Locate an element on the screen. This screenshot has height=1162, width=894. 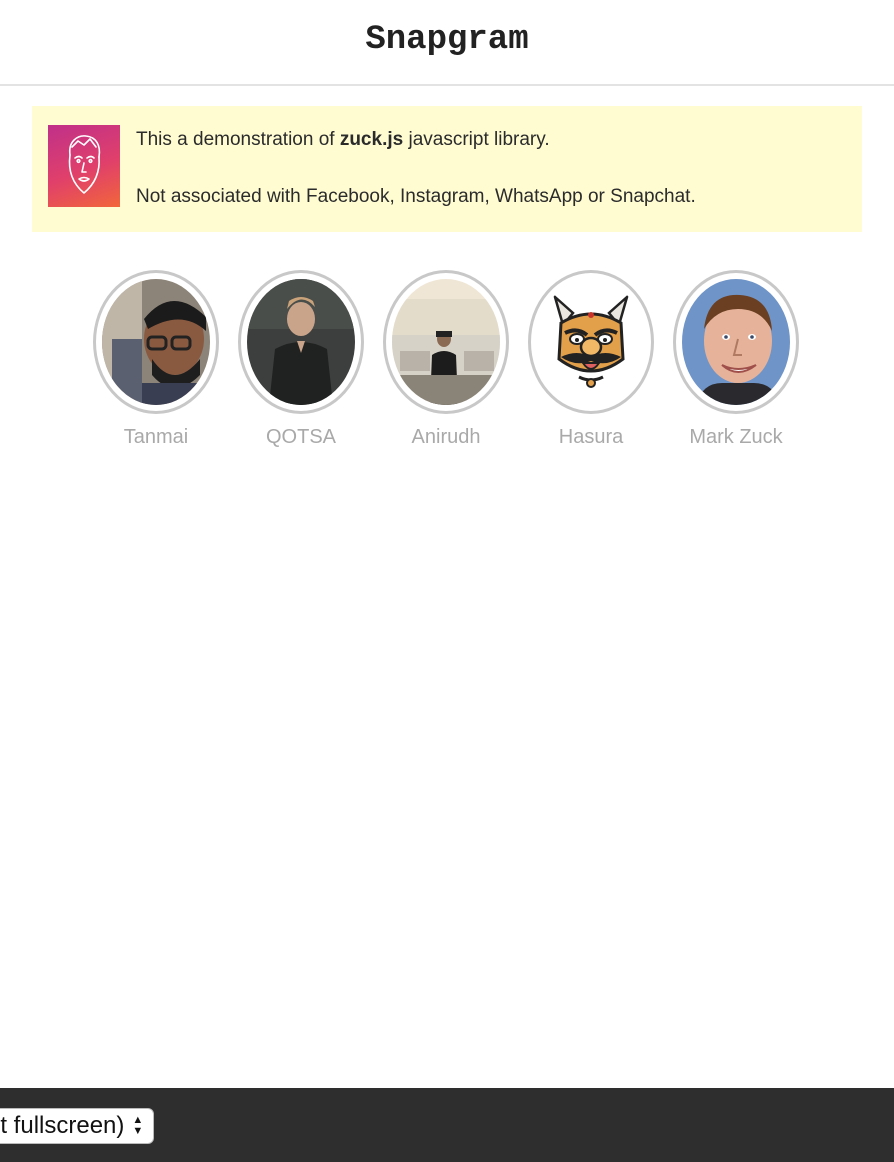
story-item-hasura: Hasura is located at coordinates (591, 359).